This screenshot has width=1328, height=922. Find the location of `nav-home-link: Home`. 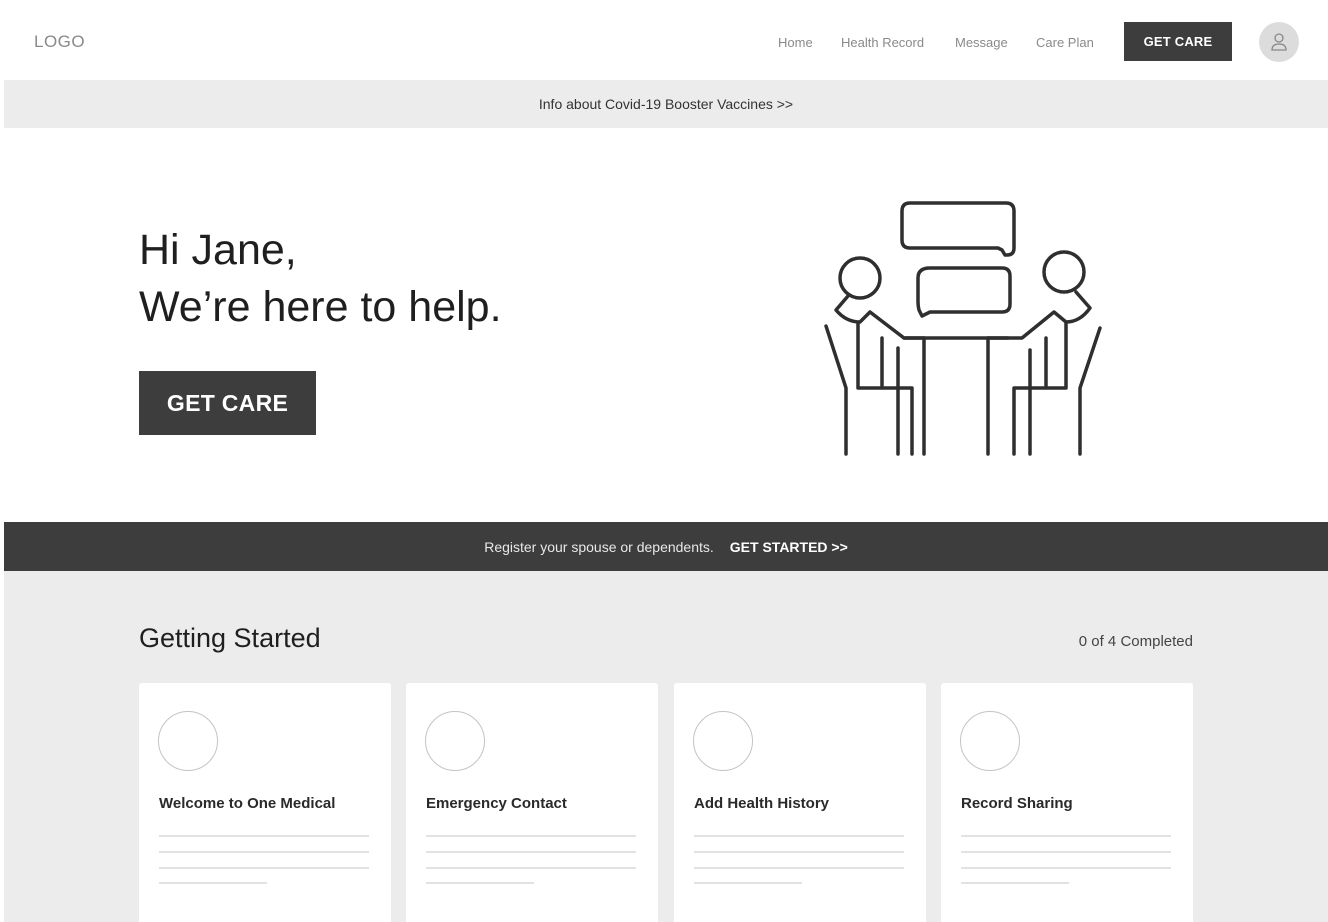

nav-home-link: Home is located at coordinates (795, 42).